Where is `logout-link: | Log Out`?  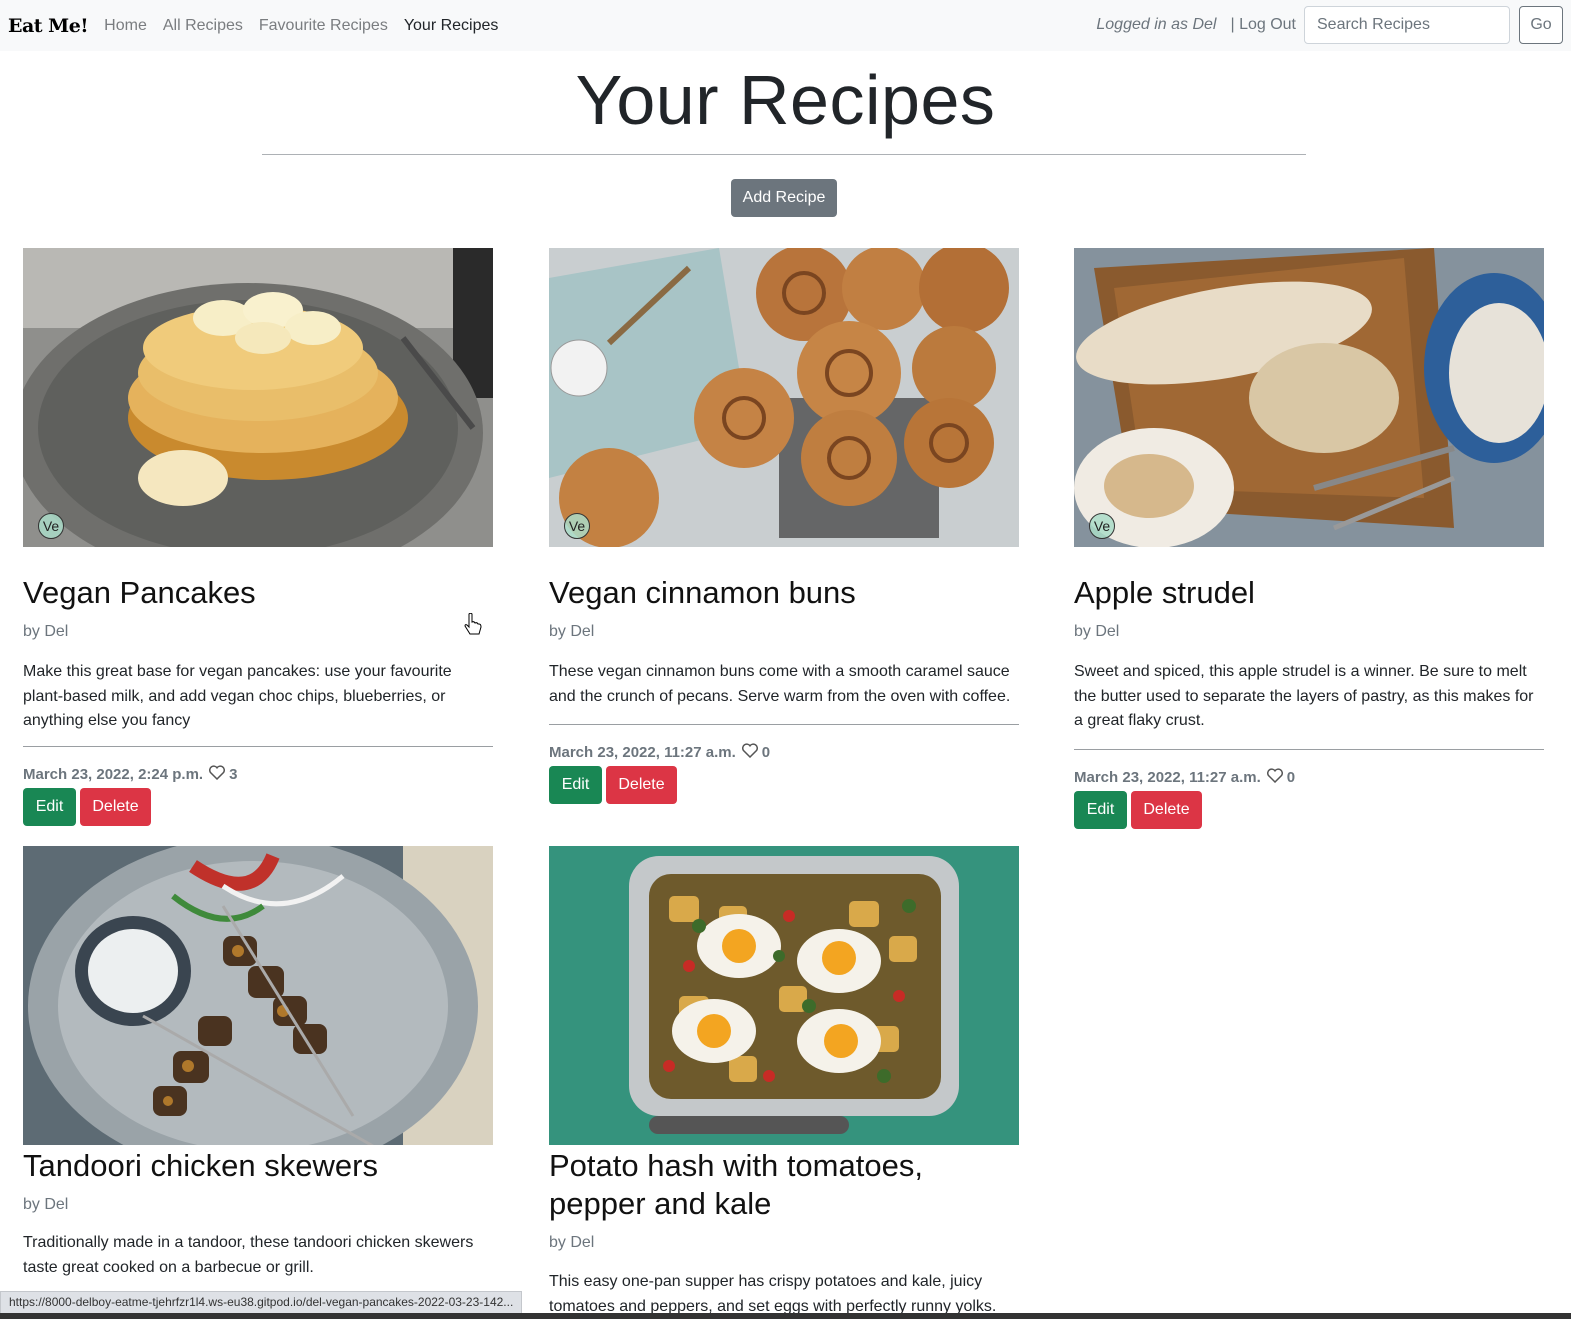 logout-link: | Log Out is located at coordinates (1263, 25).